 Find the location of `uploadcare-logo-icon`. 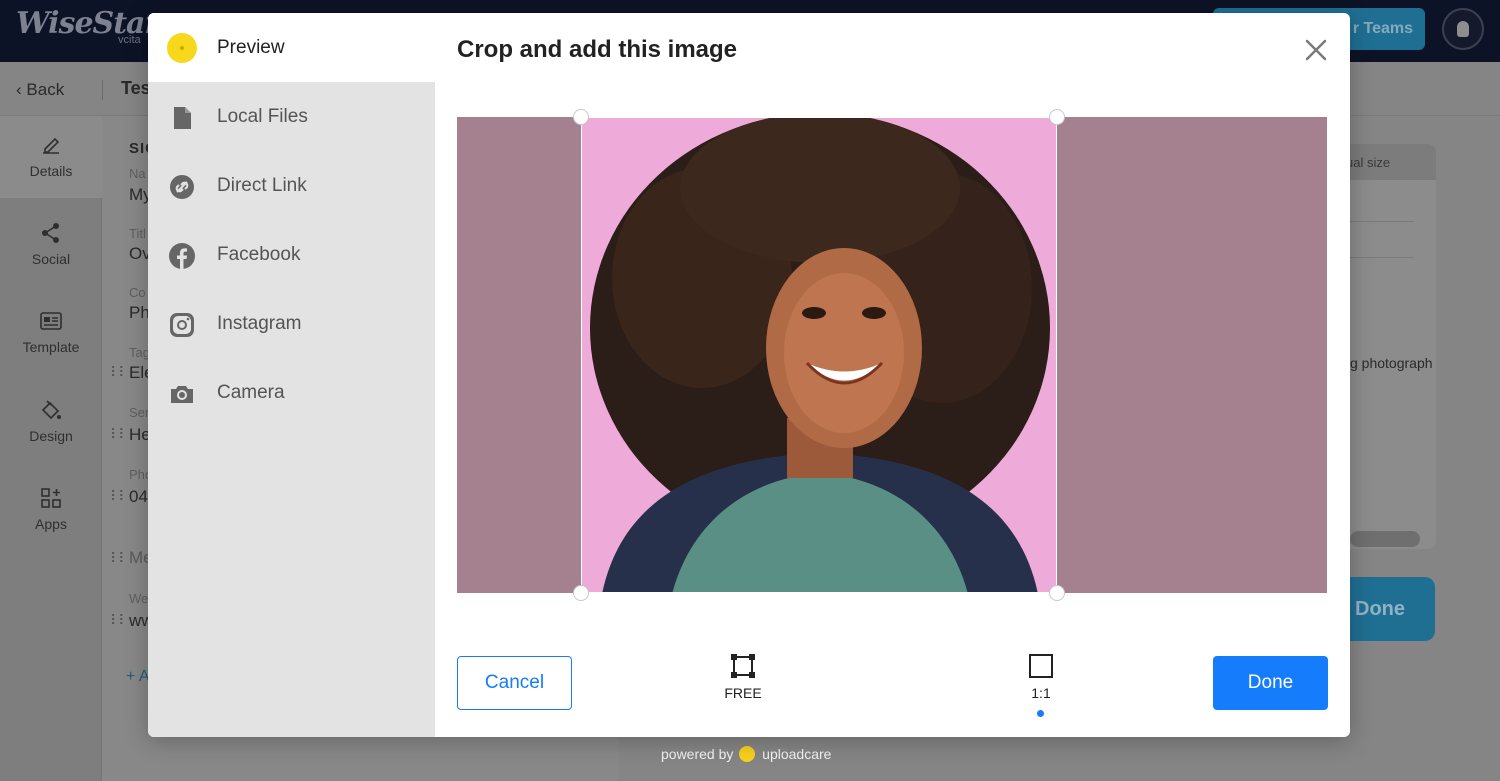

uploadcare-logo-icon is located at coordinates (747, 754).